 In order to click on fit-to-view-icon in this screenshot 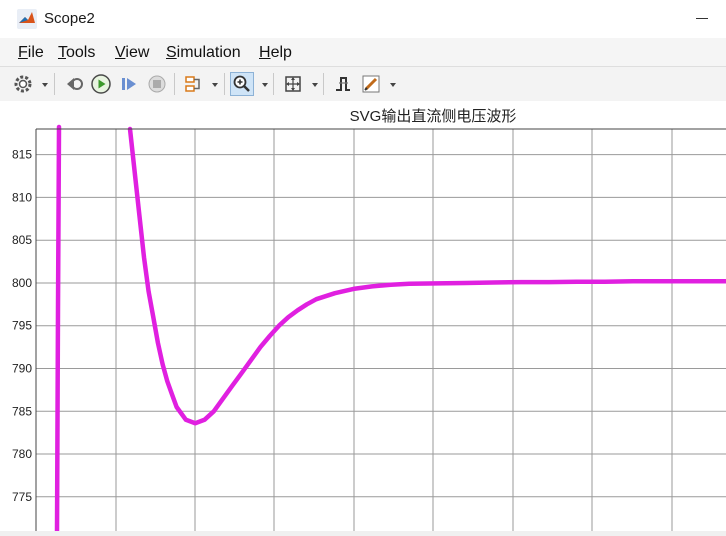, I will do `click(293, 84)`.